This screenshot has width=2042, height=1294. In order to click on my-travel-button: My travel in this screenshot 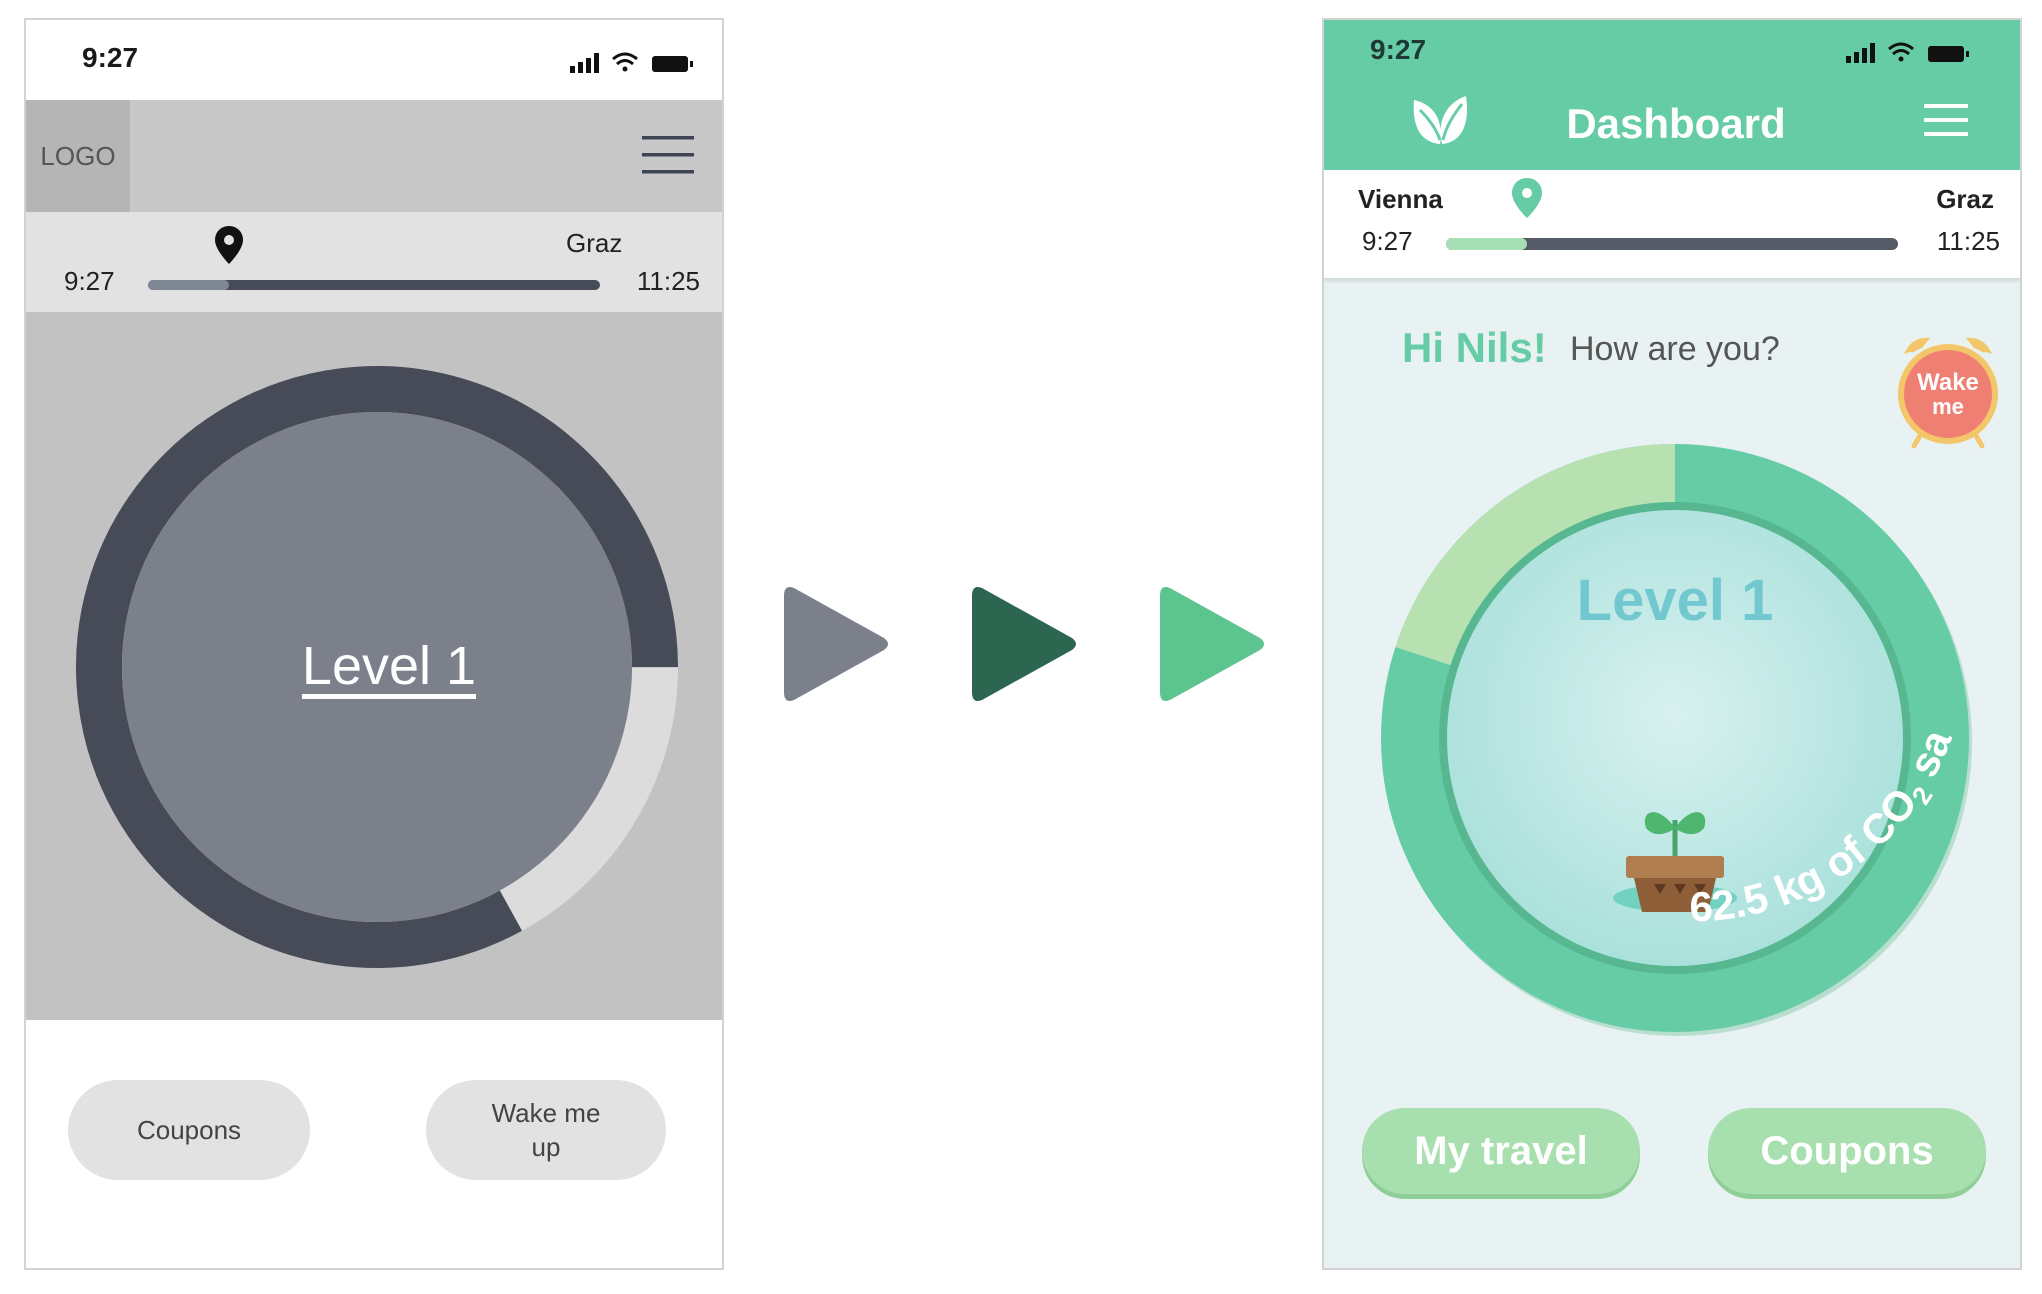, I will do `click(1501, 1151)`.